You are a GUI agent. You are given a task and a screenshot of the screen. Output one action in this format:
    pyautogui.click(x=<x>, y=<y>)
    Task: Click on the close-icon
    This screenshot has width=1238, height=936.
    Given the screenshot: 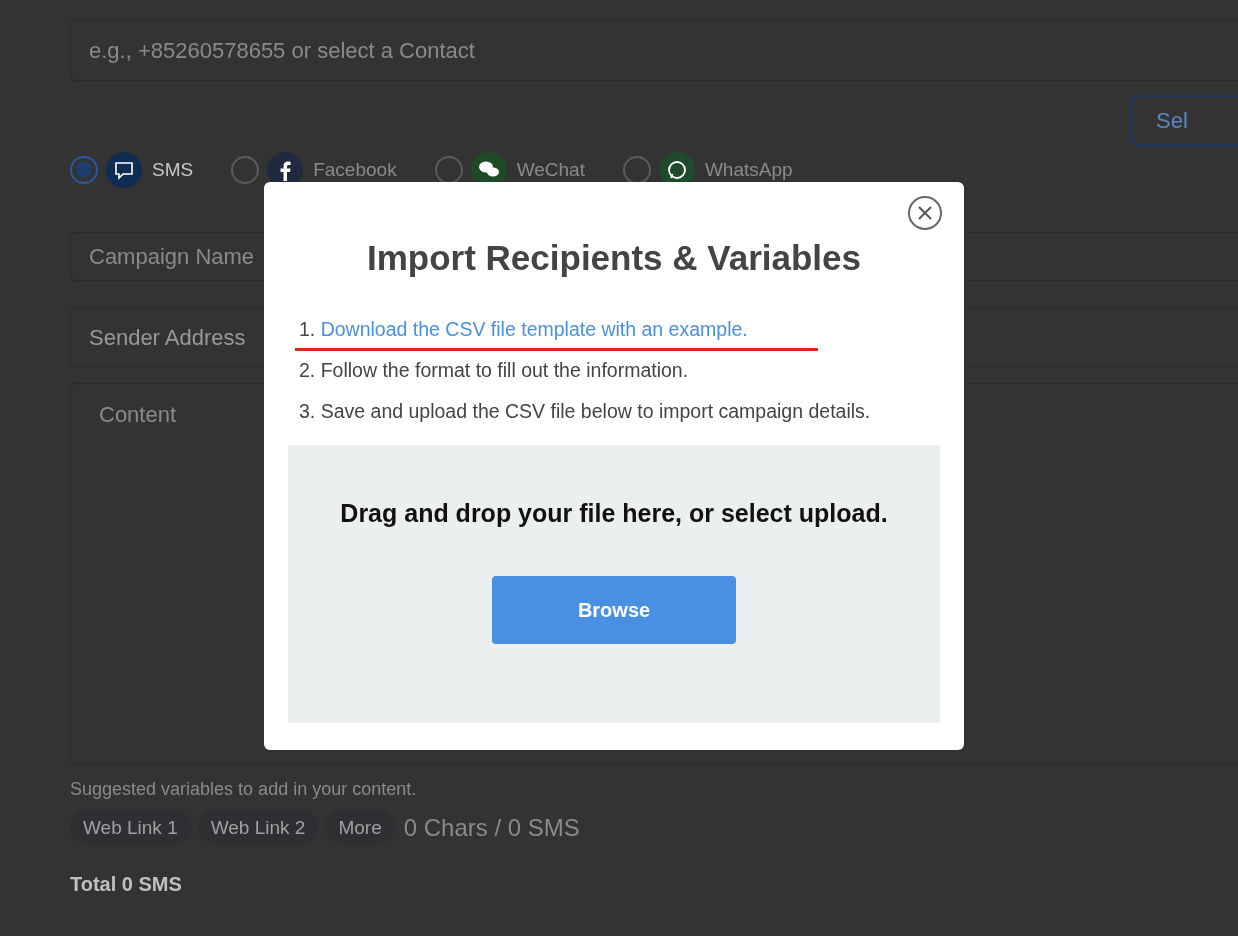 What is the action you would take?
    pyautogui.click(x=925, y=213)
    